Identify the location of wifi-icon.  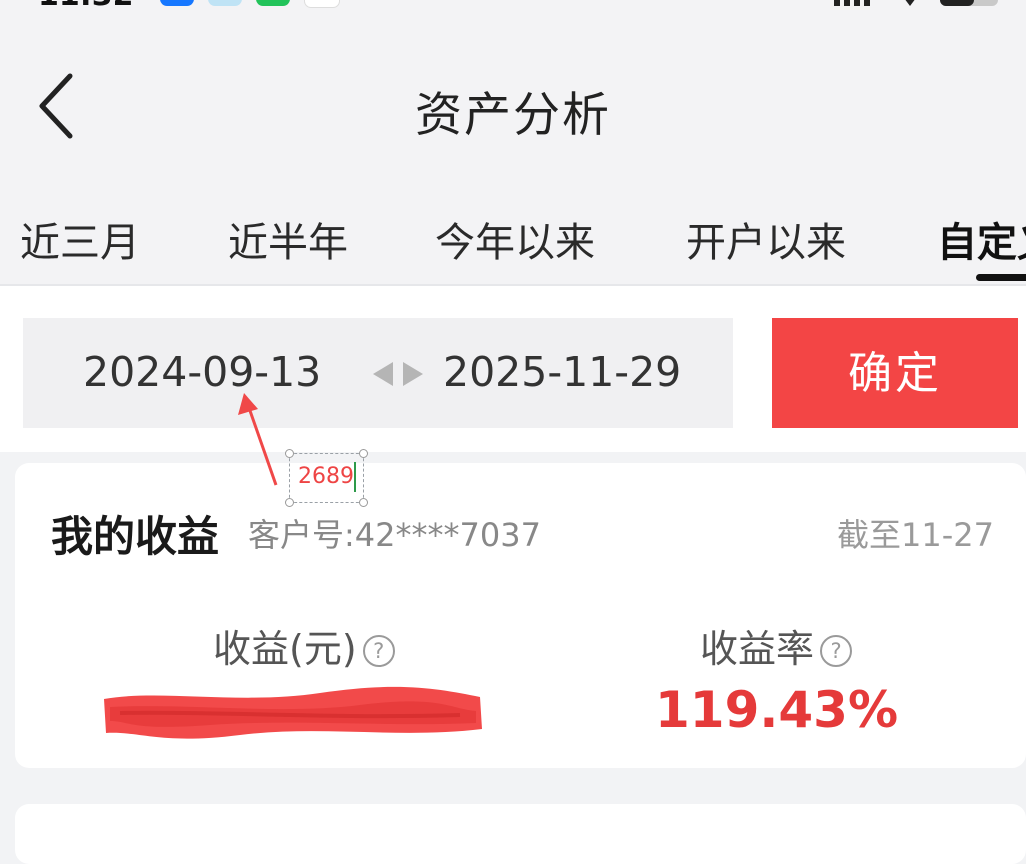
(910, 3).